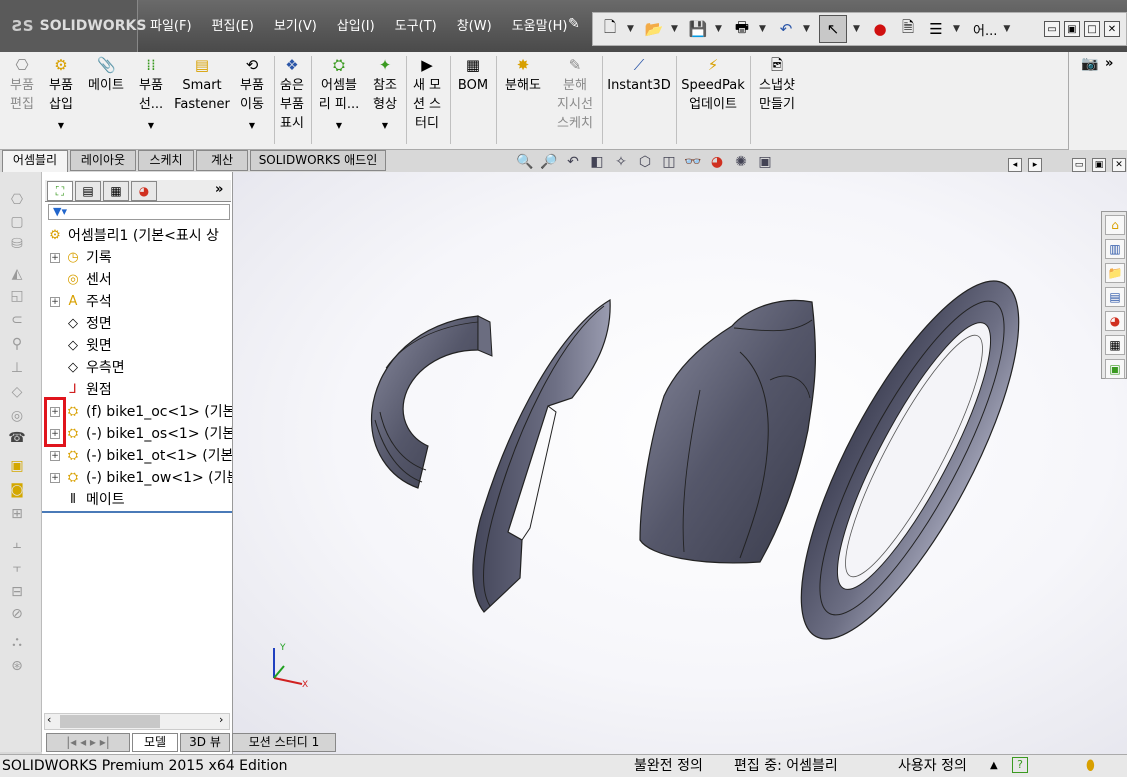 This screenshot has width=1127, height=777. Describe the element at coordinates (132, 236) in the screenshot. I see `tree-root-assembly: ⚙ 어셈블리1 (기본<표시 상` at that location.